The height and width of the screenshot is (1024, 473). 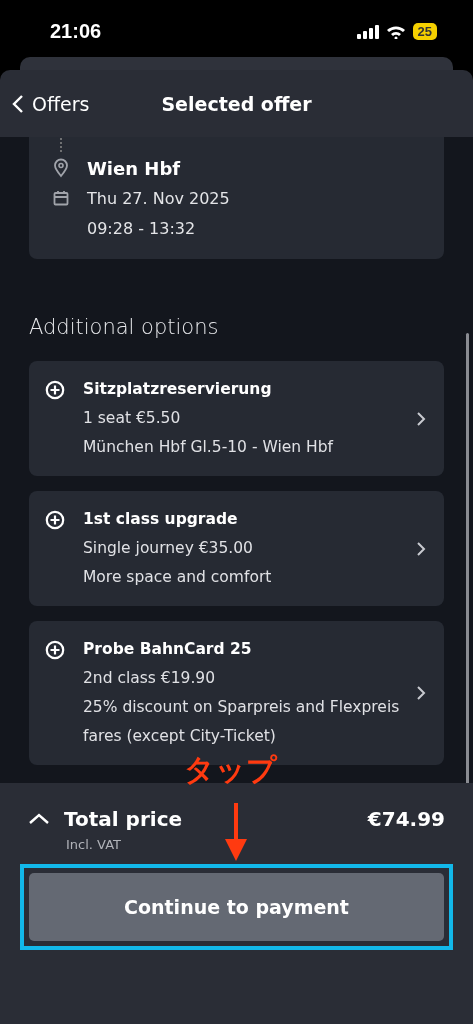 I want to click on location-pin-icon, so click(x=61, y=168).